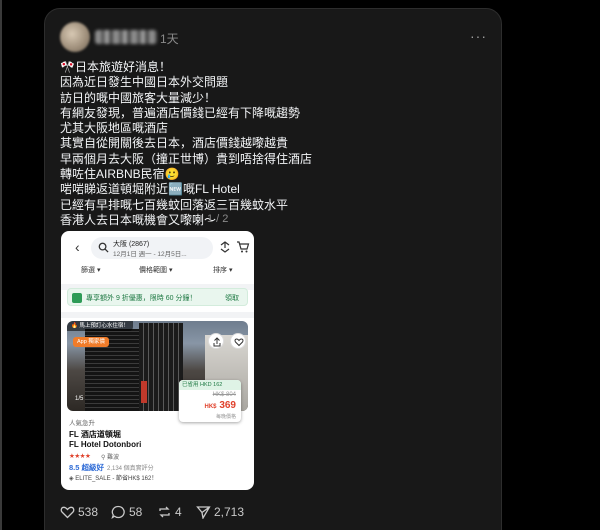 The image size is (600, 530). What do you see at coordinates (216, 341) in the screenshot?
I see `share-icon` at bounding box center [216, 341].